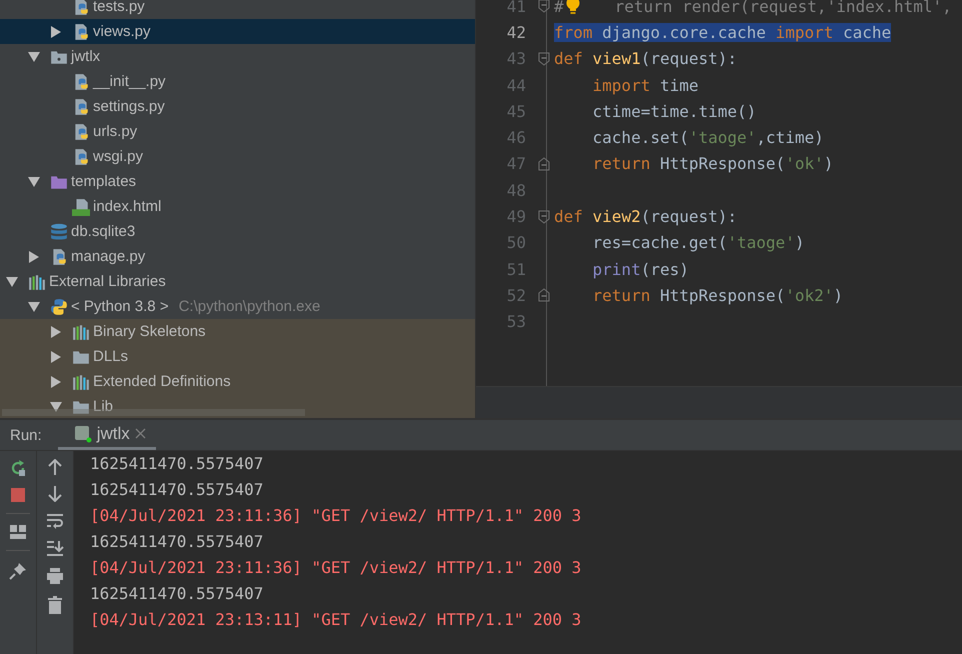 The height and width of the screenshot is (654, 962). I want to click on lightbulb-icon, so click(572, 8).